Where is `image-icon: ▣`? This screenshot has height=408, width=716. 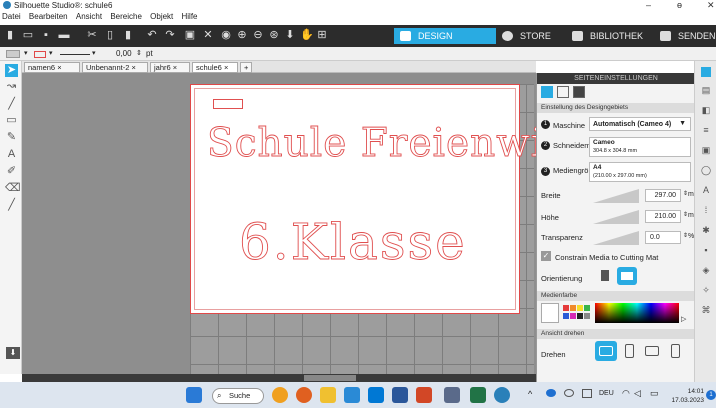 image-icon: ▣ is located at coordinates (706, 150).